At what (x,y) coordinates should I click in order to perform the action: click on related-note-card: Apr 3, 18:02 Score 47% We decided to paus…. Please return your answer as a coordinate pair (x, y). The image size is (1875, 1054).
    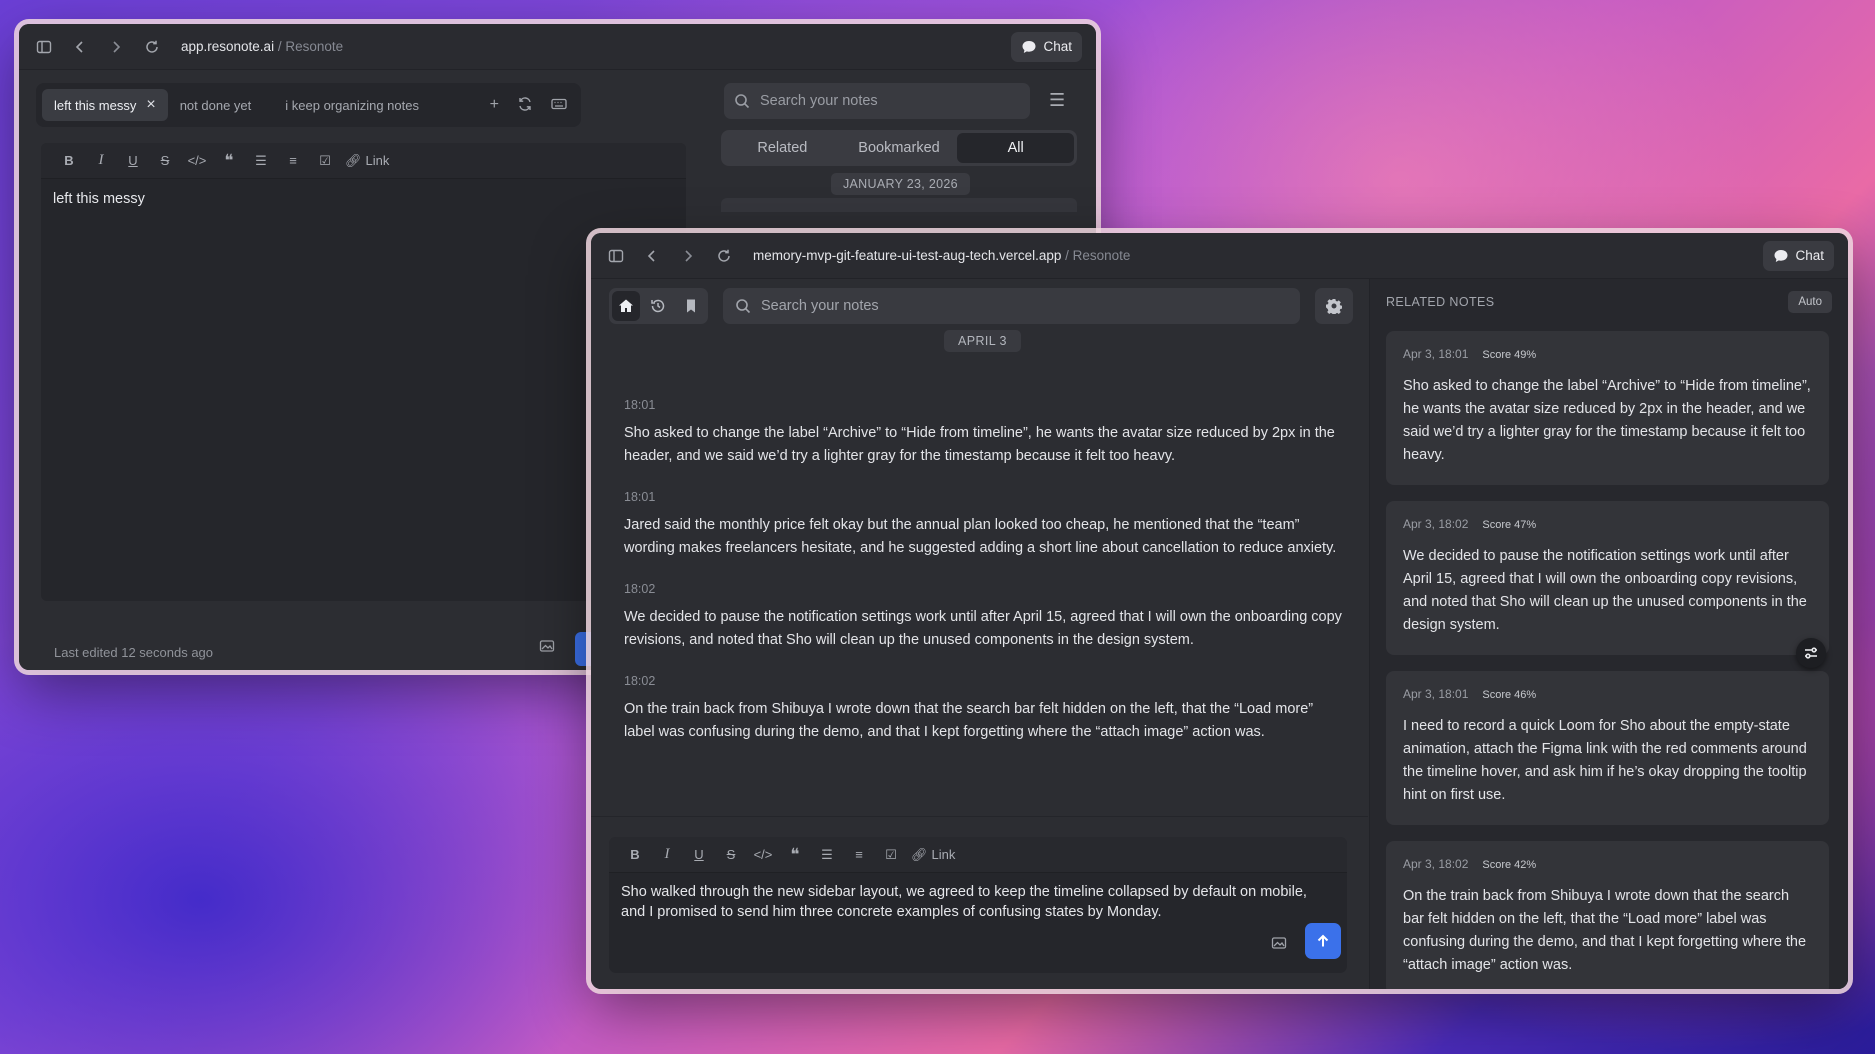
    Looking at the image, I should click on (1607, 578).